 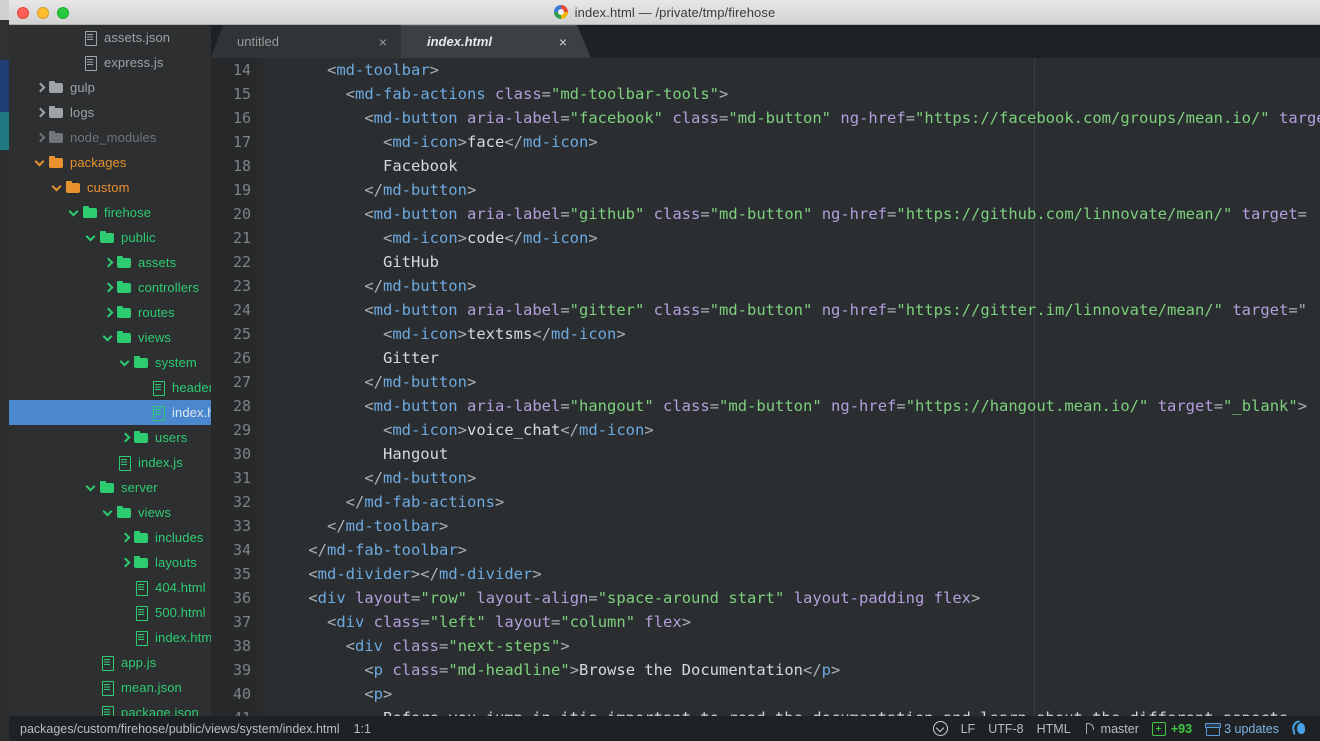 I want to click on minimize-window-button, so click(x=43, y=12).